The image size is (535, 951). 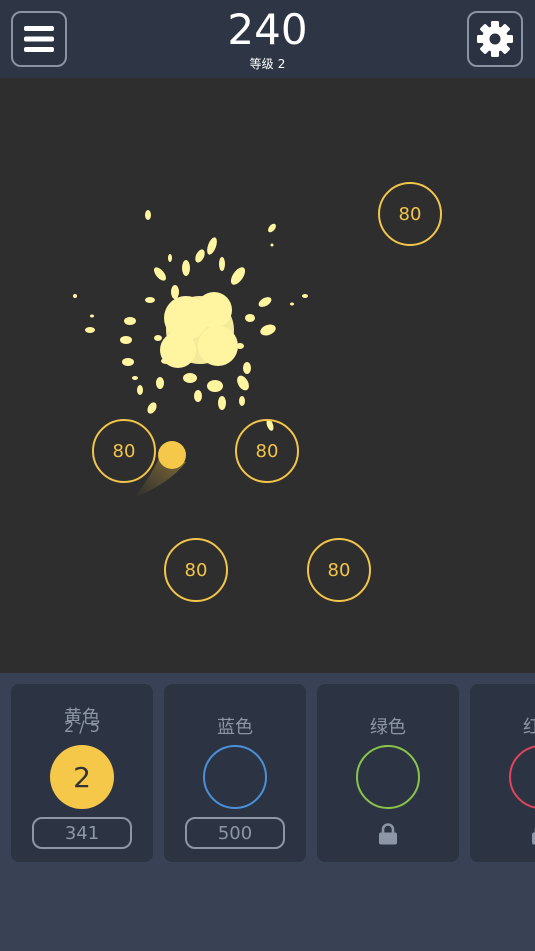 I want to click on color-ball-yellow: 2, so click(x=82, y=777).